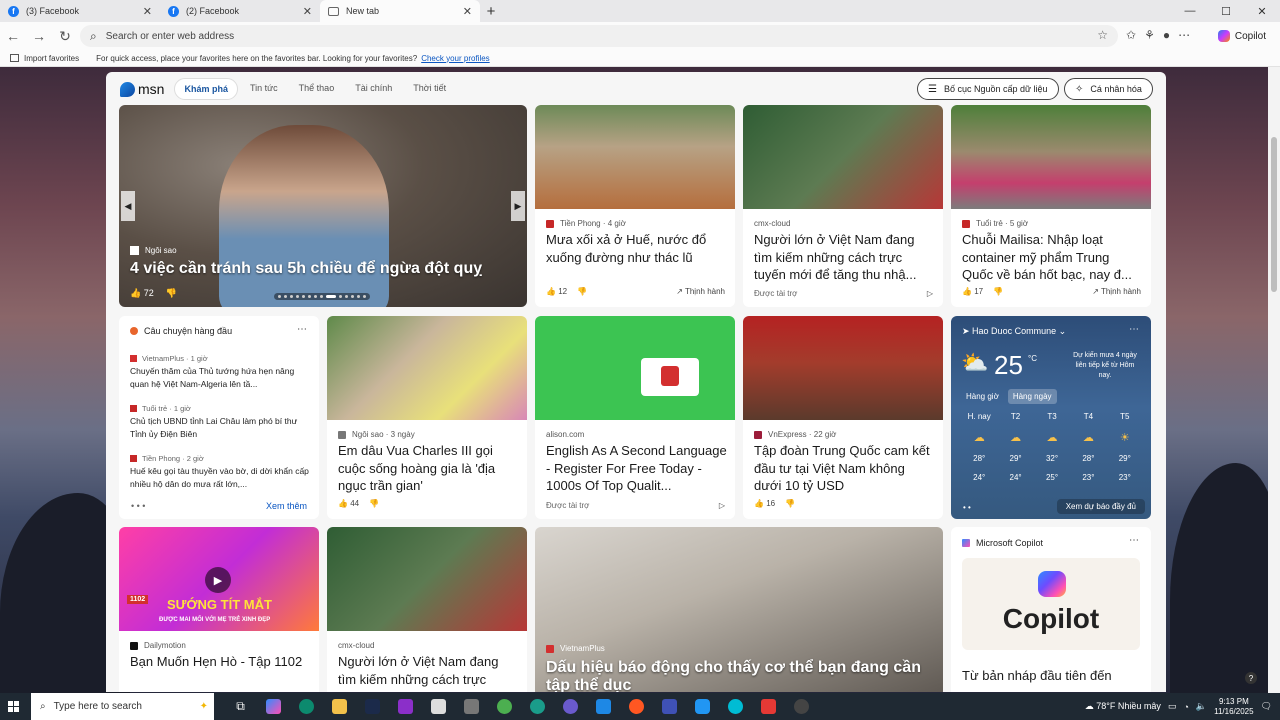 This screenshot has width=1280, height=720. I want to click on msn-logo: msn, so click(142, 89).